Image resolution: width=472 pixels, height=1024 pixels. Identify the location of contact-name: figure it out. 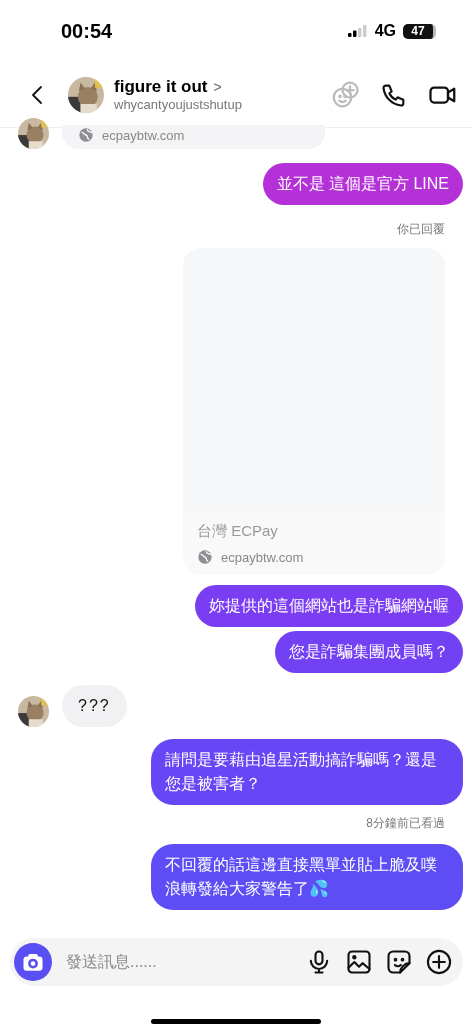
(161, 87).